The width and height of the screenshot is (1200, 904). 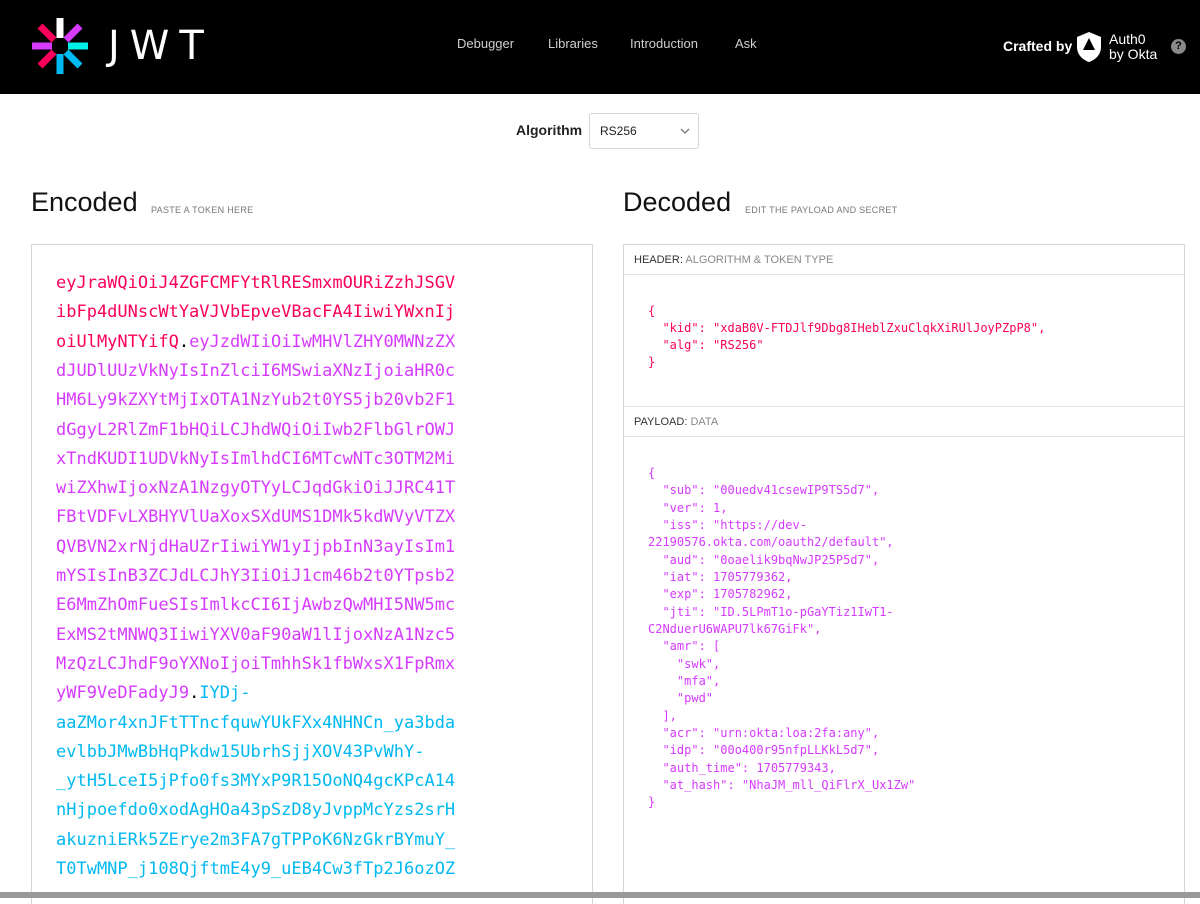 I want to click on encoded-token-line: akuzniERk5ZErye2m3FA7gTPPoK6NzGkrBYmuY_, so click(x=255, y=840).